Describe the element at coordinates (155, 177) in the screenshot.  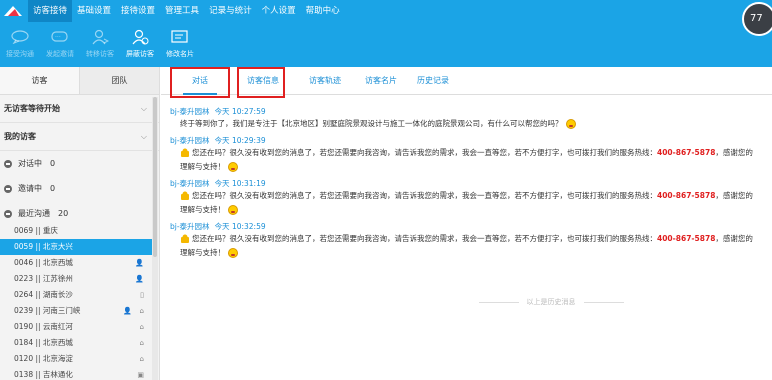
I see `scrollbar-thumb` at that location.